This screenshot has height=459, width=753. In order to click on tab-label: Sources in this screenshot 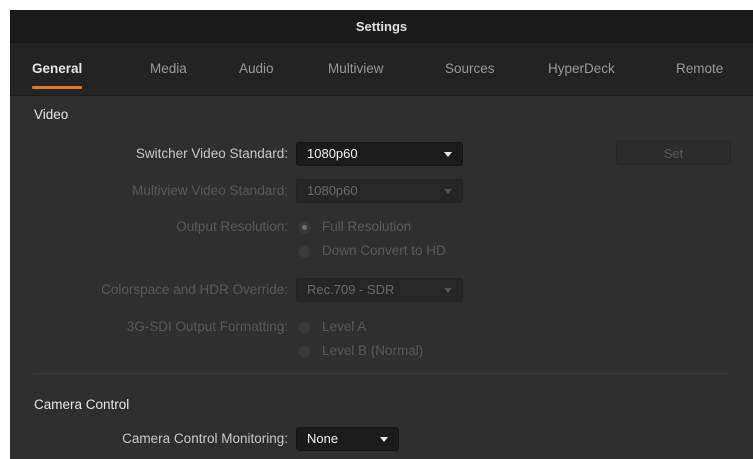, I will do `click(470, 68)`.